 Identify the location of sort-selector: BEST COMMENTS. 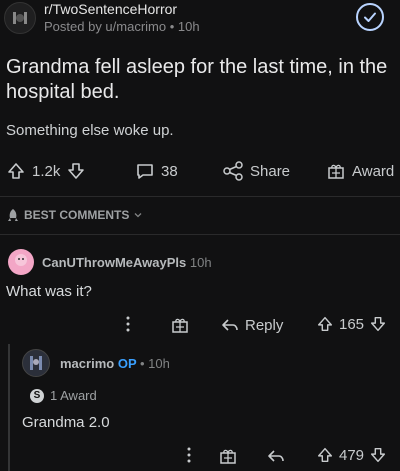
(74, 215).